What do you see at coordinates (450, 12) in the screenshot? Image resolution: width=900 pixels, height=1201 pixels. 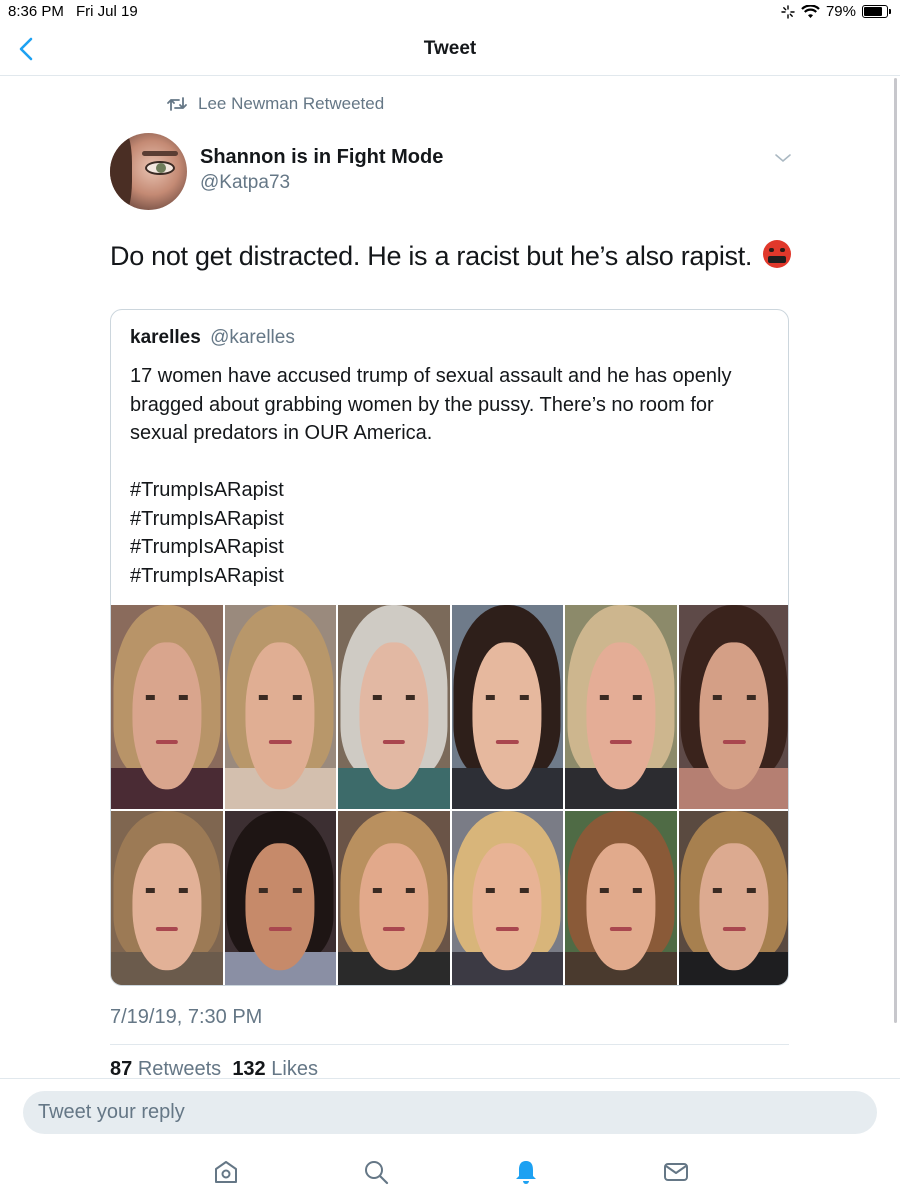 I see `status-bar: 8:36 PM Fri Jul 19 79%` at bounding box center [450, 12].